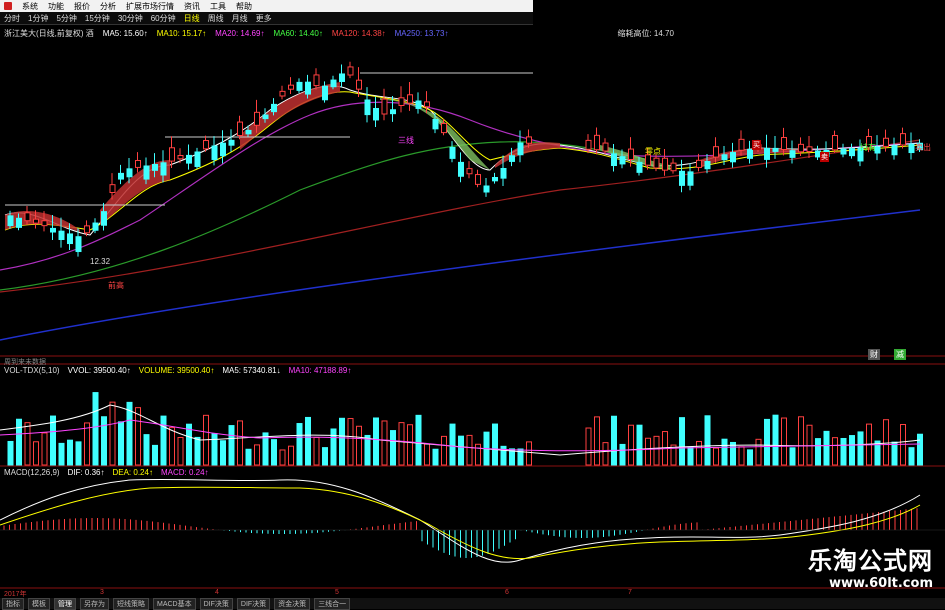 Image resolution: width=945 pixels, height=610 pixels. What do you see at coordinates (874, 354) in the screenshot?
I see `finance-tag: 财` at bounding box center [874, 354].